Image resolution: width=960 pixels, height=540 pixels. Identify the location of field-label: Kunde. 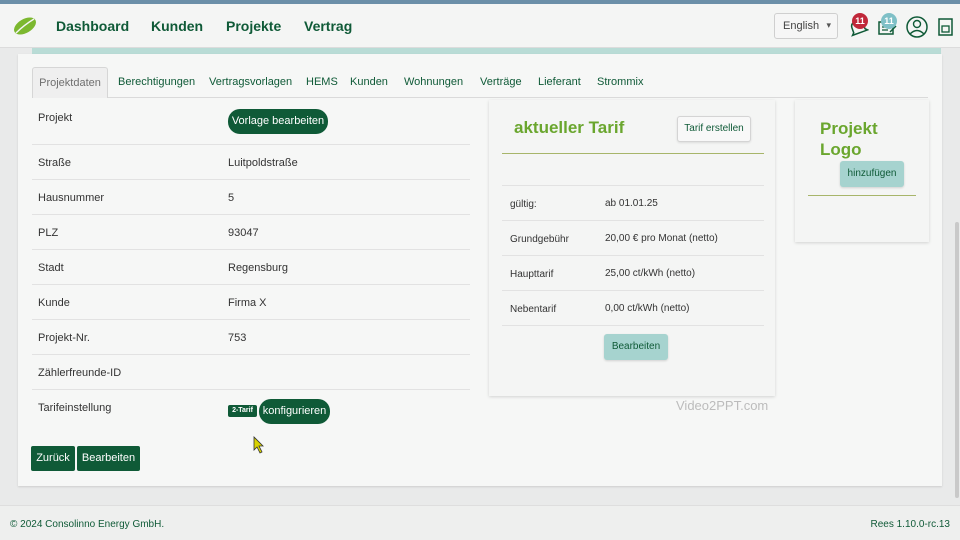
(54, 303).